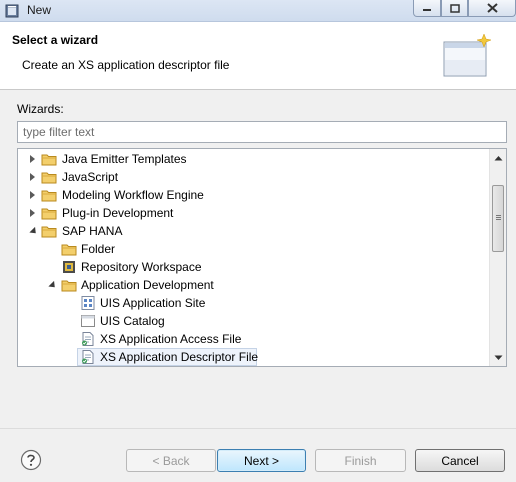 This screenshot has height=482, width=516. Describe the element at coordinates (141, 267) in the screenshot. I see `tree-item-label: Repository Workspace` at that location.